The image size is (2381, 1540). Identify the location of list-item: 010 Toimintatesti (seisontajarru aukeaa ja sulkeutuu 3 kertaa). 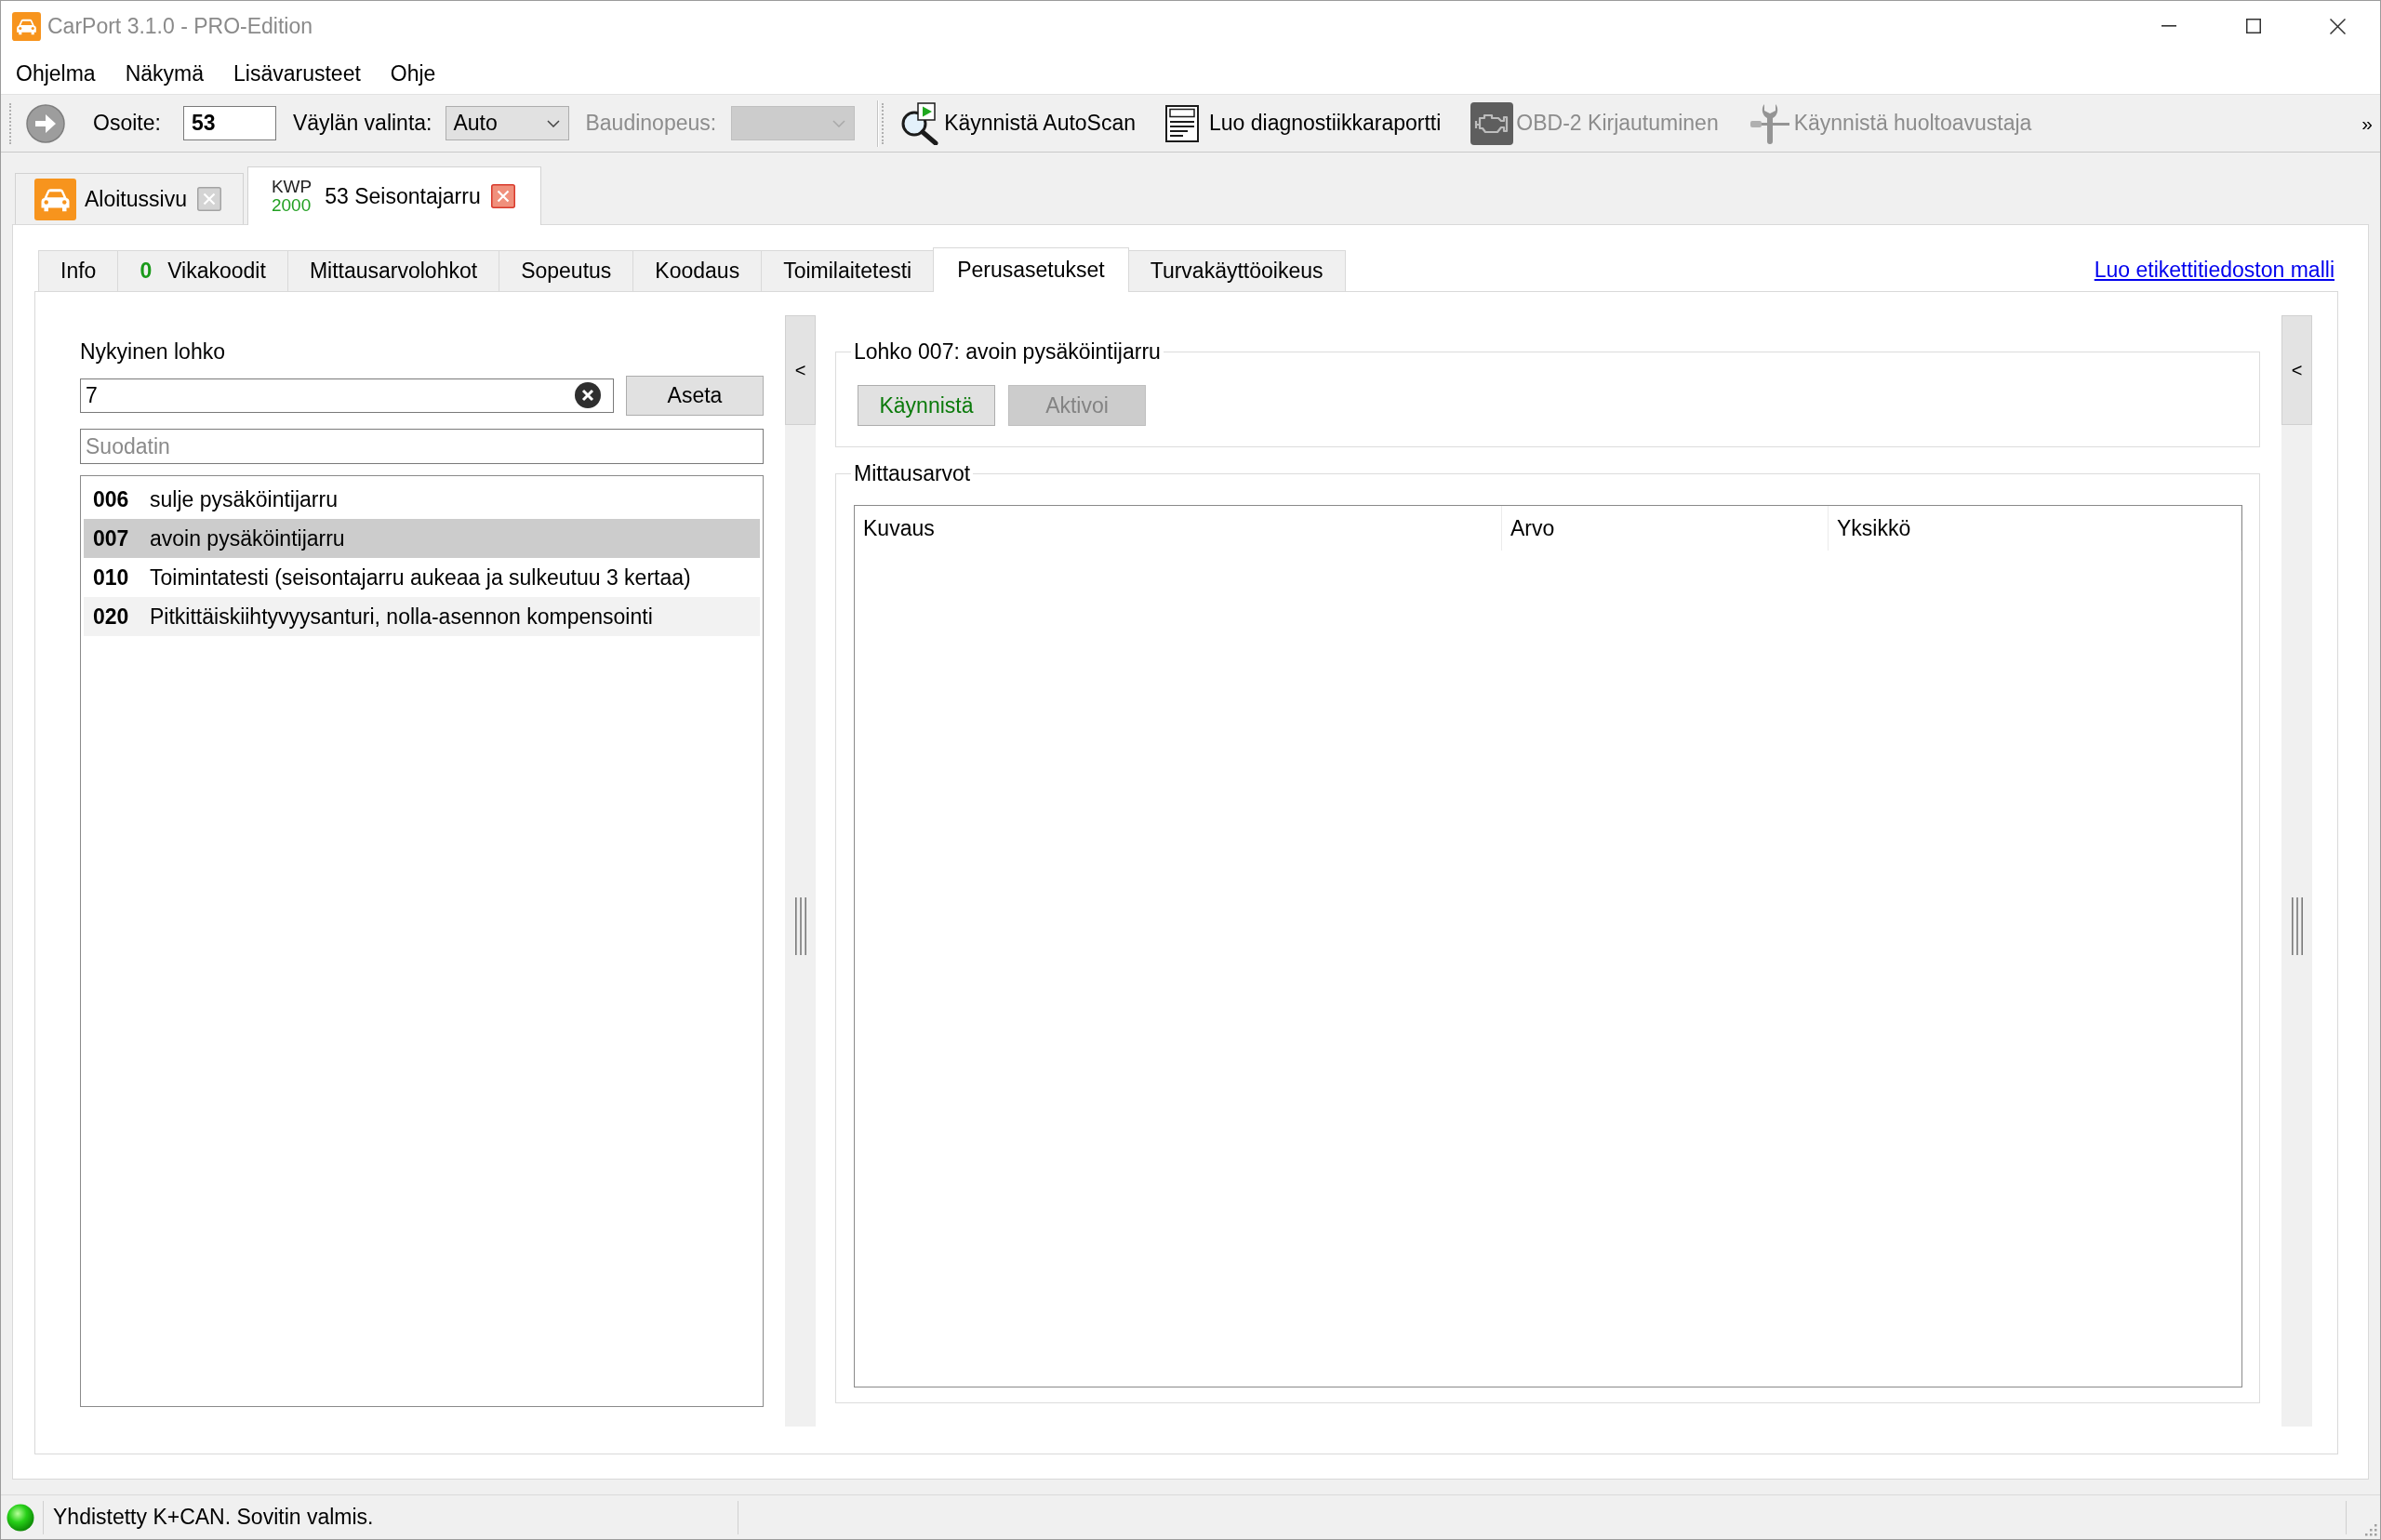
(422, 577).